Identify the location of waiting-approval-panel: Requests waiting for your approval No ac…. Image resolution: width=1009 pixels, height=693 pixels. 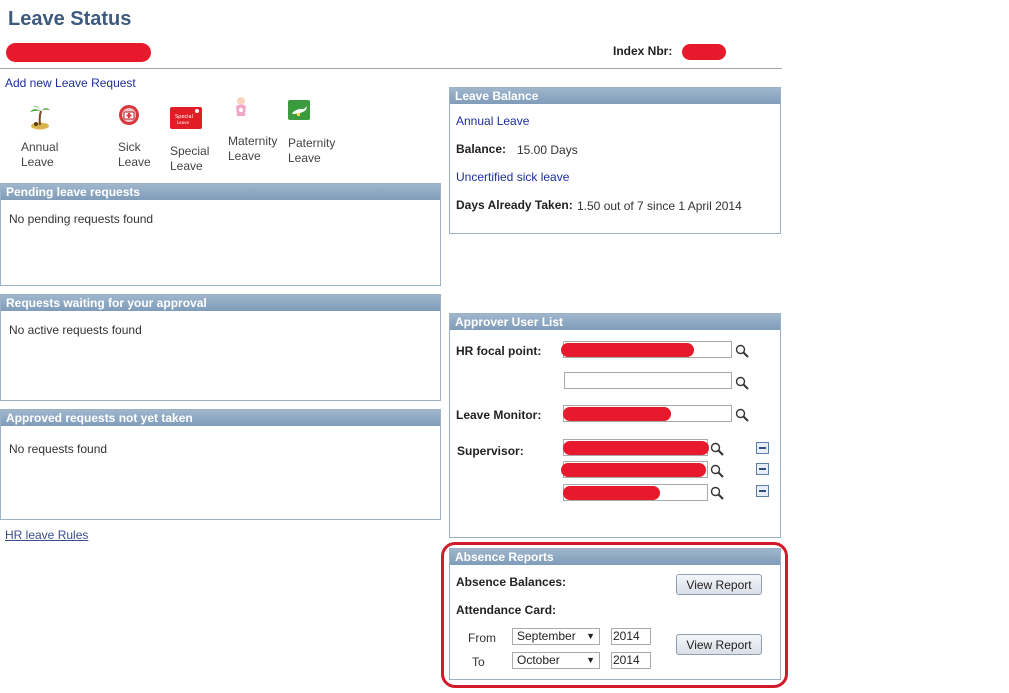
(220, 347).